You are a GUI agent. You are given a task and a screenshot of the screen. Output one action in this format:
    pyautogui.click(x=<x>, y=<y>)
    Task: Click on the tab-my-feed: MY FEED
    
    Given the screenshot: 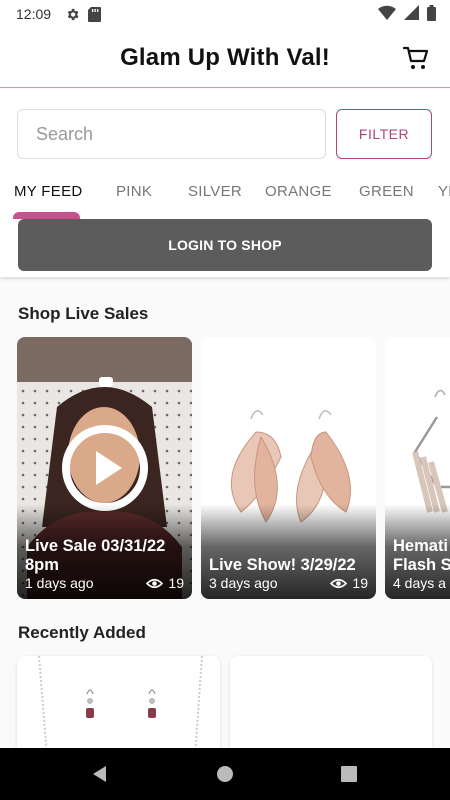 What is the action you would take?
    pyautogui.click(x=48, y=191)
    